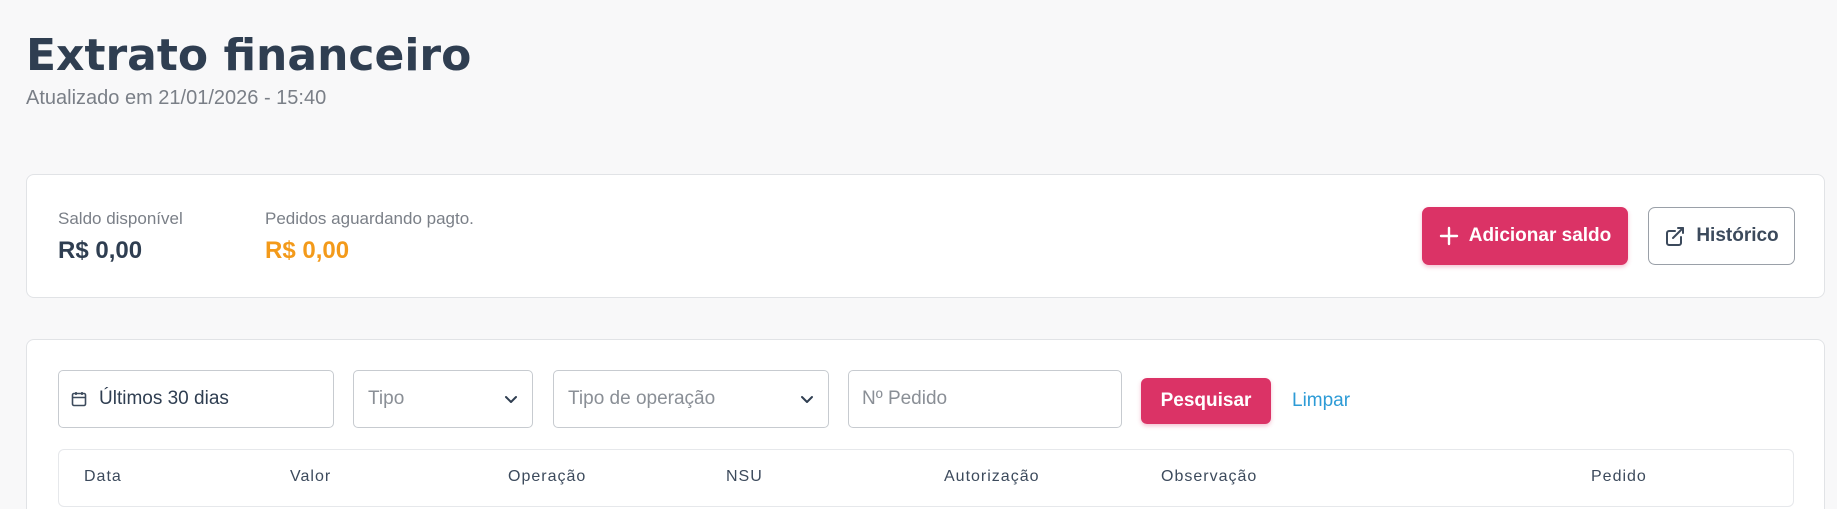  What do you see at coordinates (1206, 401) in the screenshot?
I see `search-button: Pesquisar` at bounding box center [1206, 401].